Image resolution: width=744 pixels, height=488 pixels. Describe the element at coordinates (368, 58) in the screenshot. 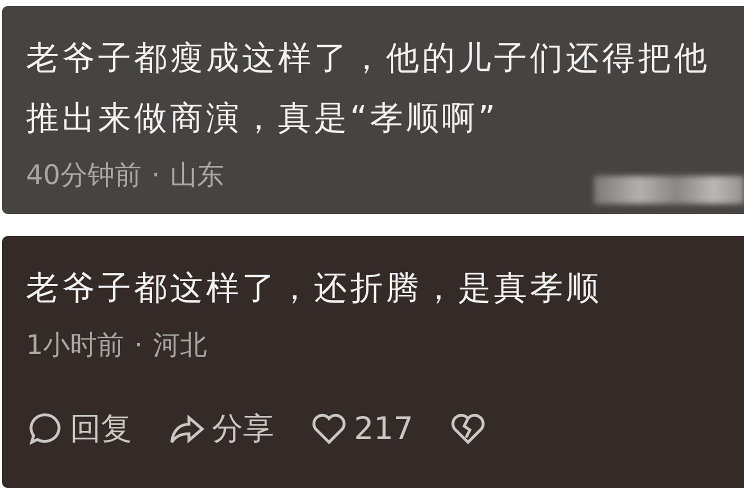

I see `comment-text: 老爷子都瘦成这样了，他的儿子们还得把他` at that location.